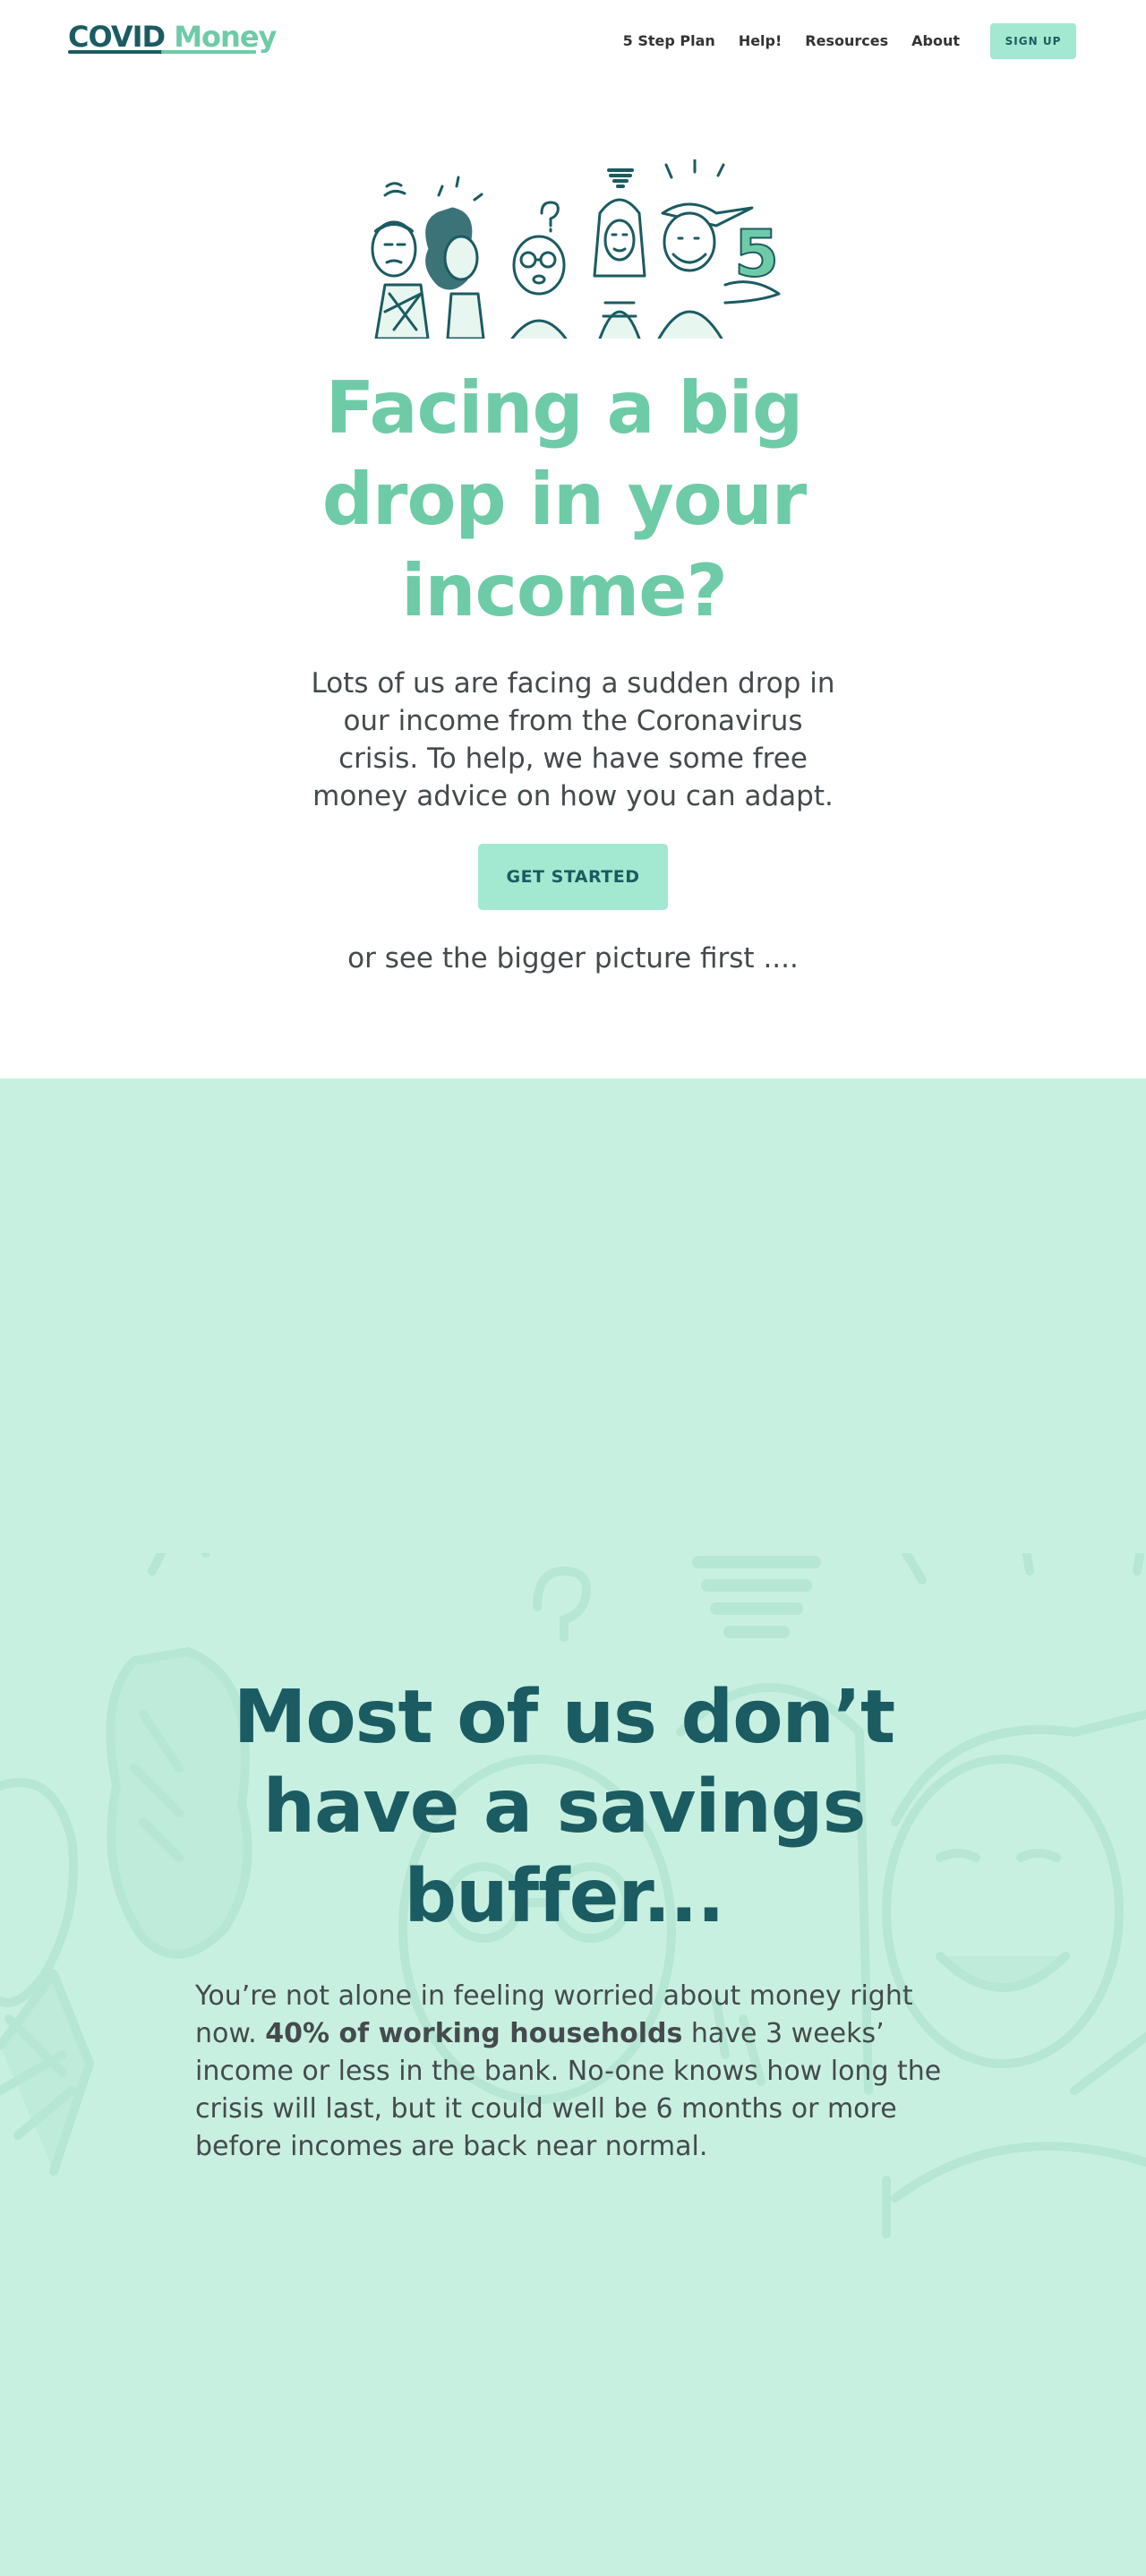 This screenshot has height=2576, width=1146. I want to click on logo-covid: COVID, so click(117, 37).